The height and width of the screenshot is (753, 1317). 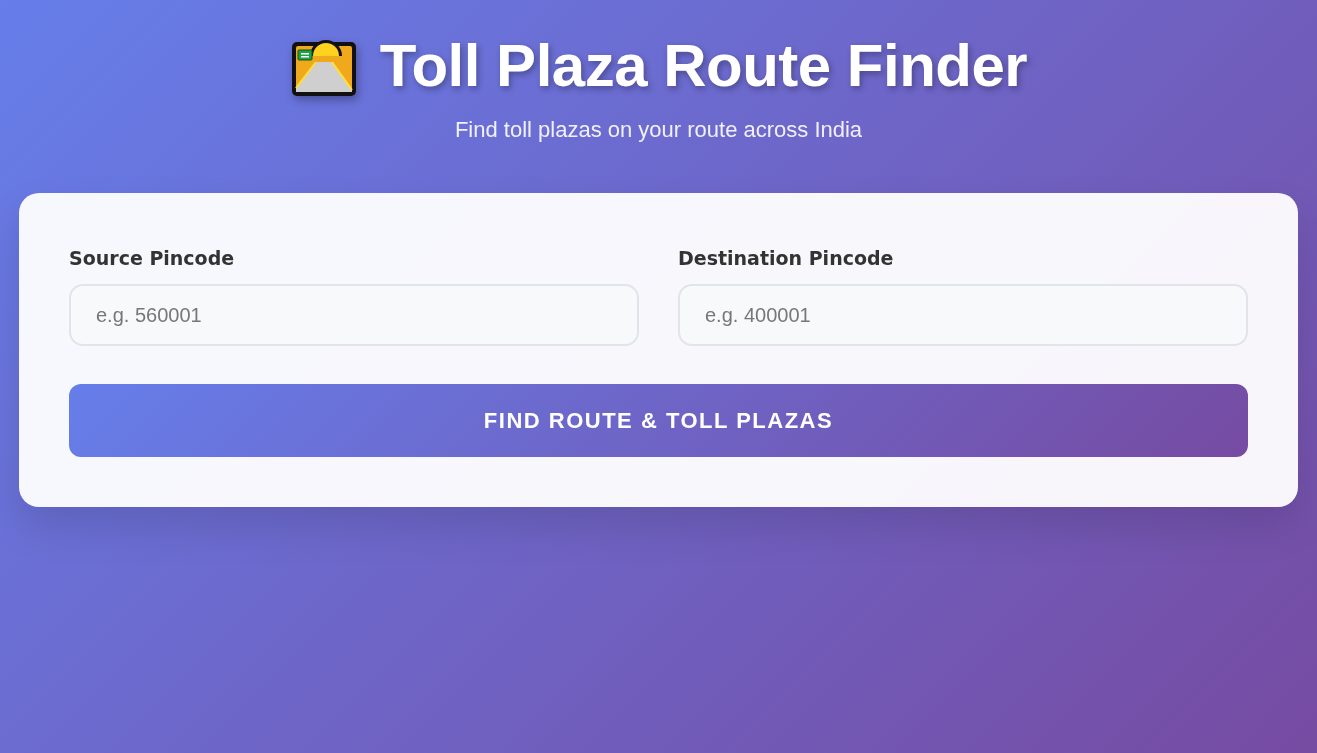 What do you see at coordinates (152, 258) in the screenshot?
I see `field-label: Source Pincode` at bounding box center [152, 258].